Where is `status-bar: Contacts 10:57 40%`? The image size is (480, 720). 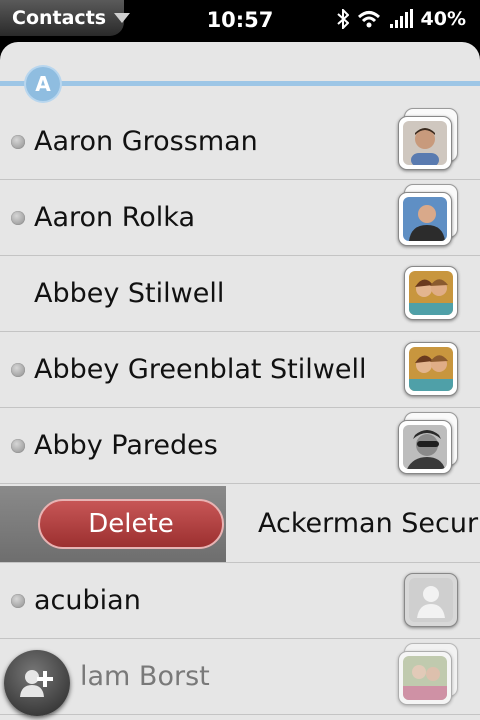
status-bar: Contacts 10:57 40% is located at coordinates (240, 20).